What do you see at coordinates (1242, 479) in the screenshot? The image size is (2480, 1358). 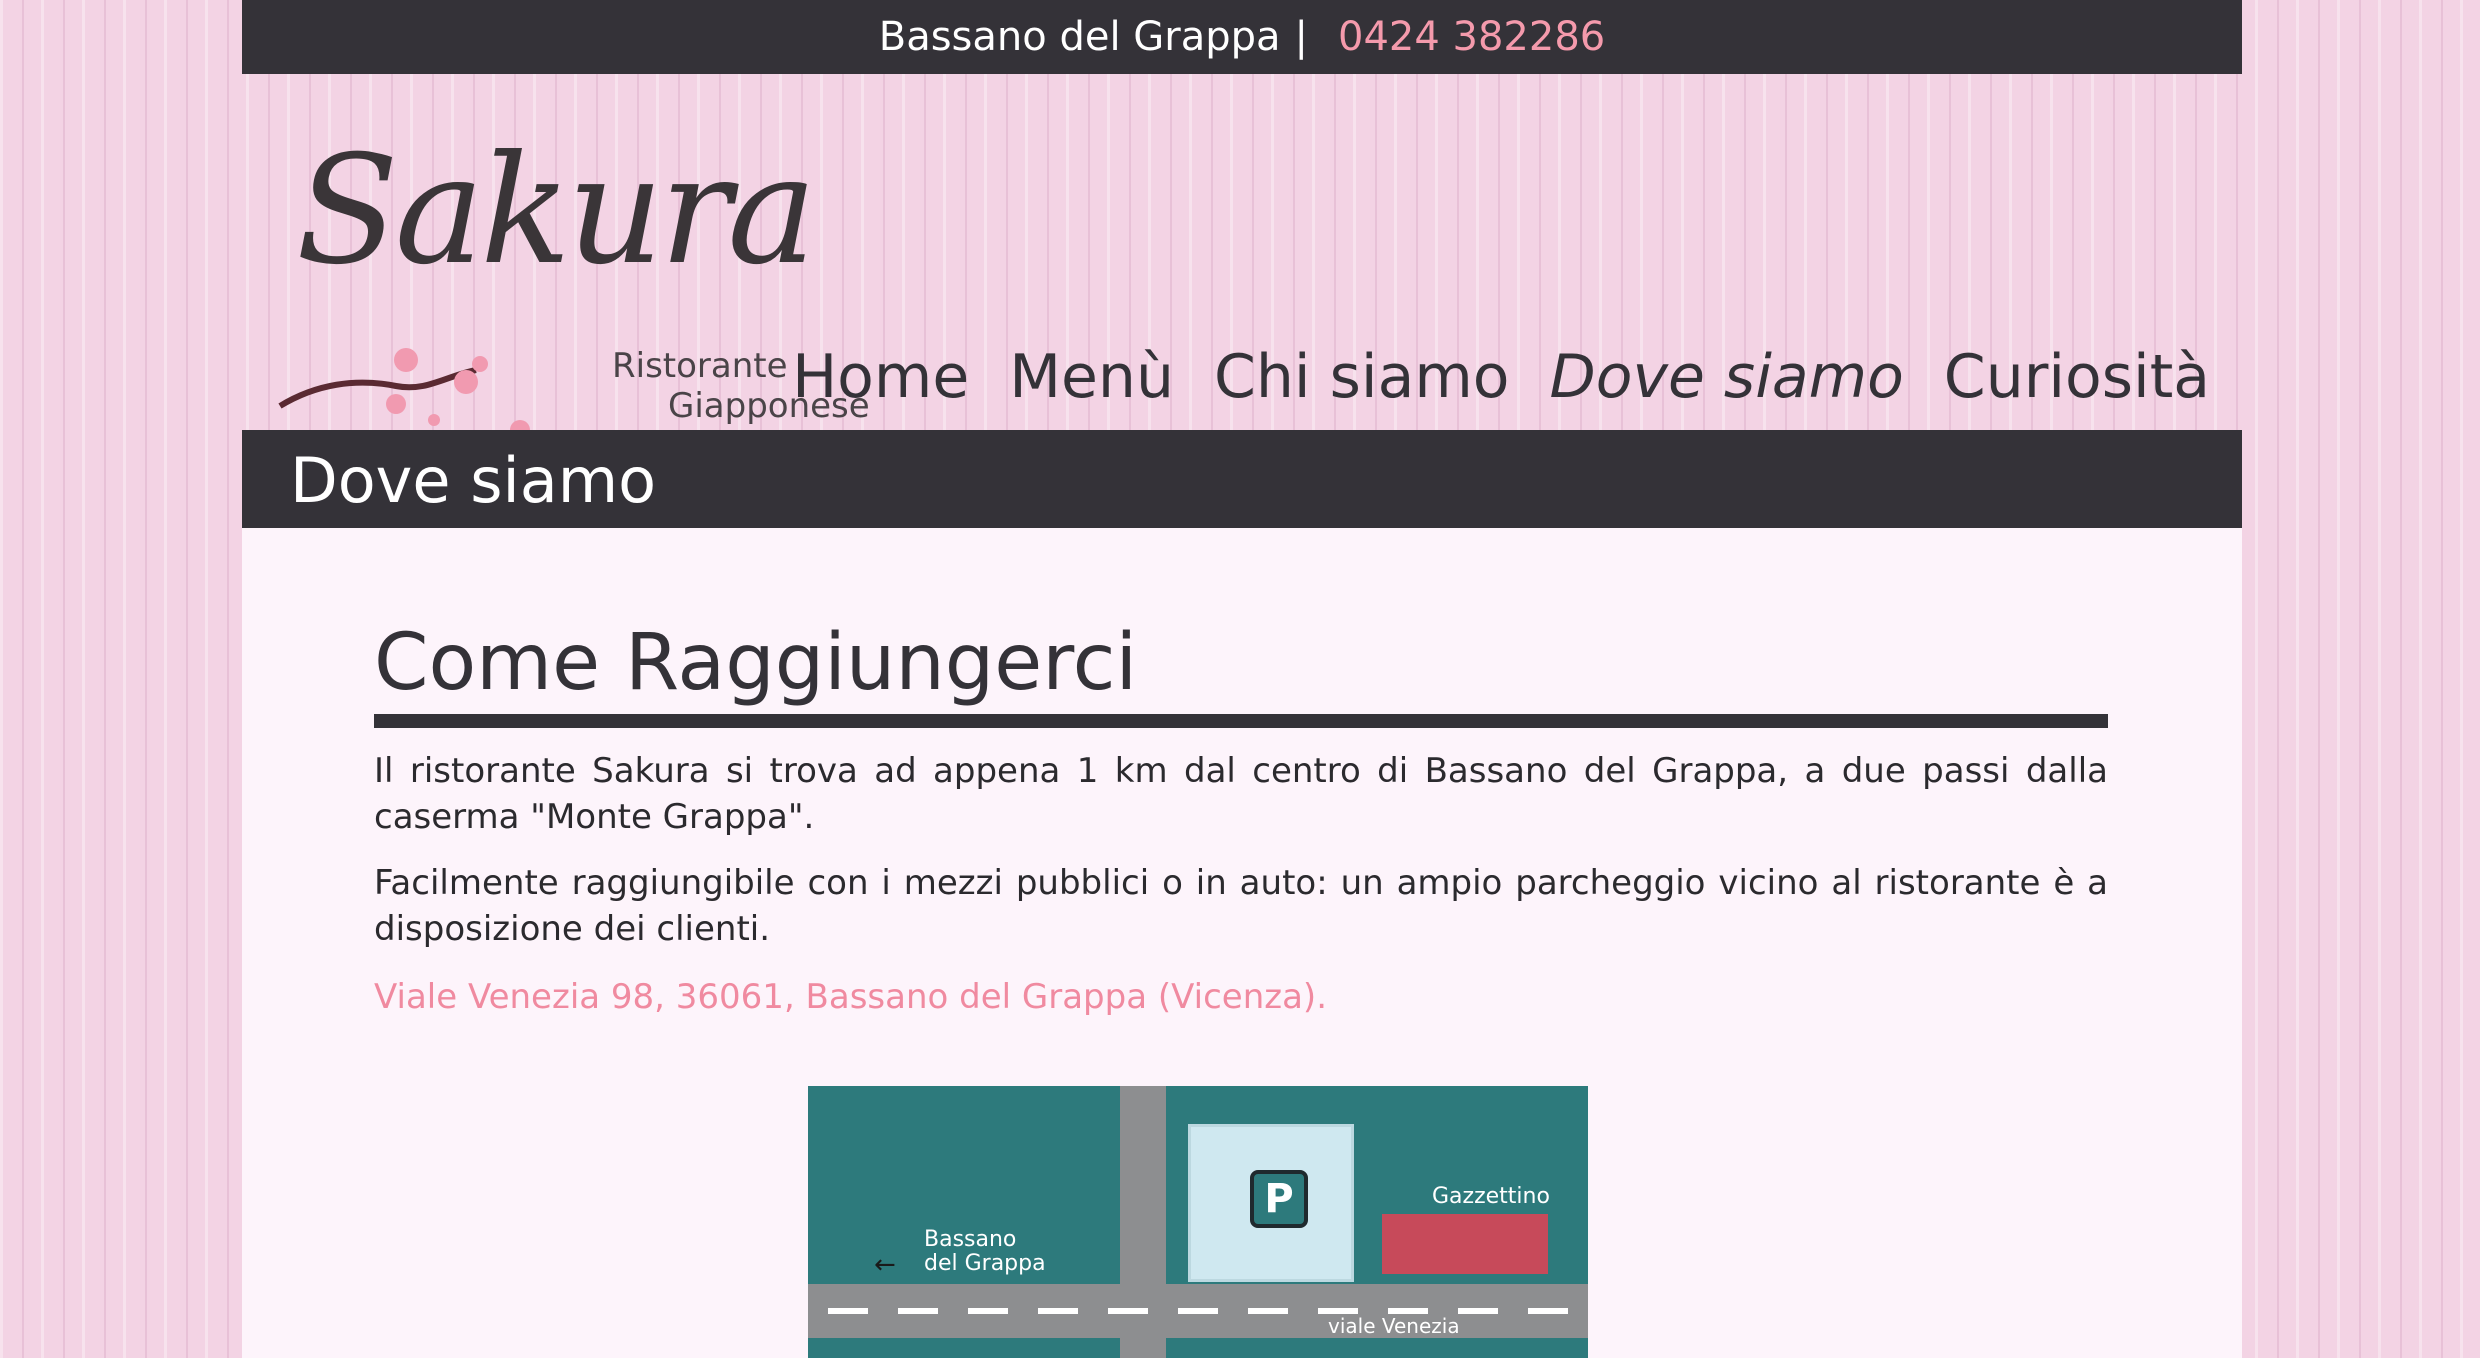 I see `page-title-bar: Dove siamo` at bounding box center [1242, 479].